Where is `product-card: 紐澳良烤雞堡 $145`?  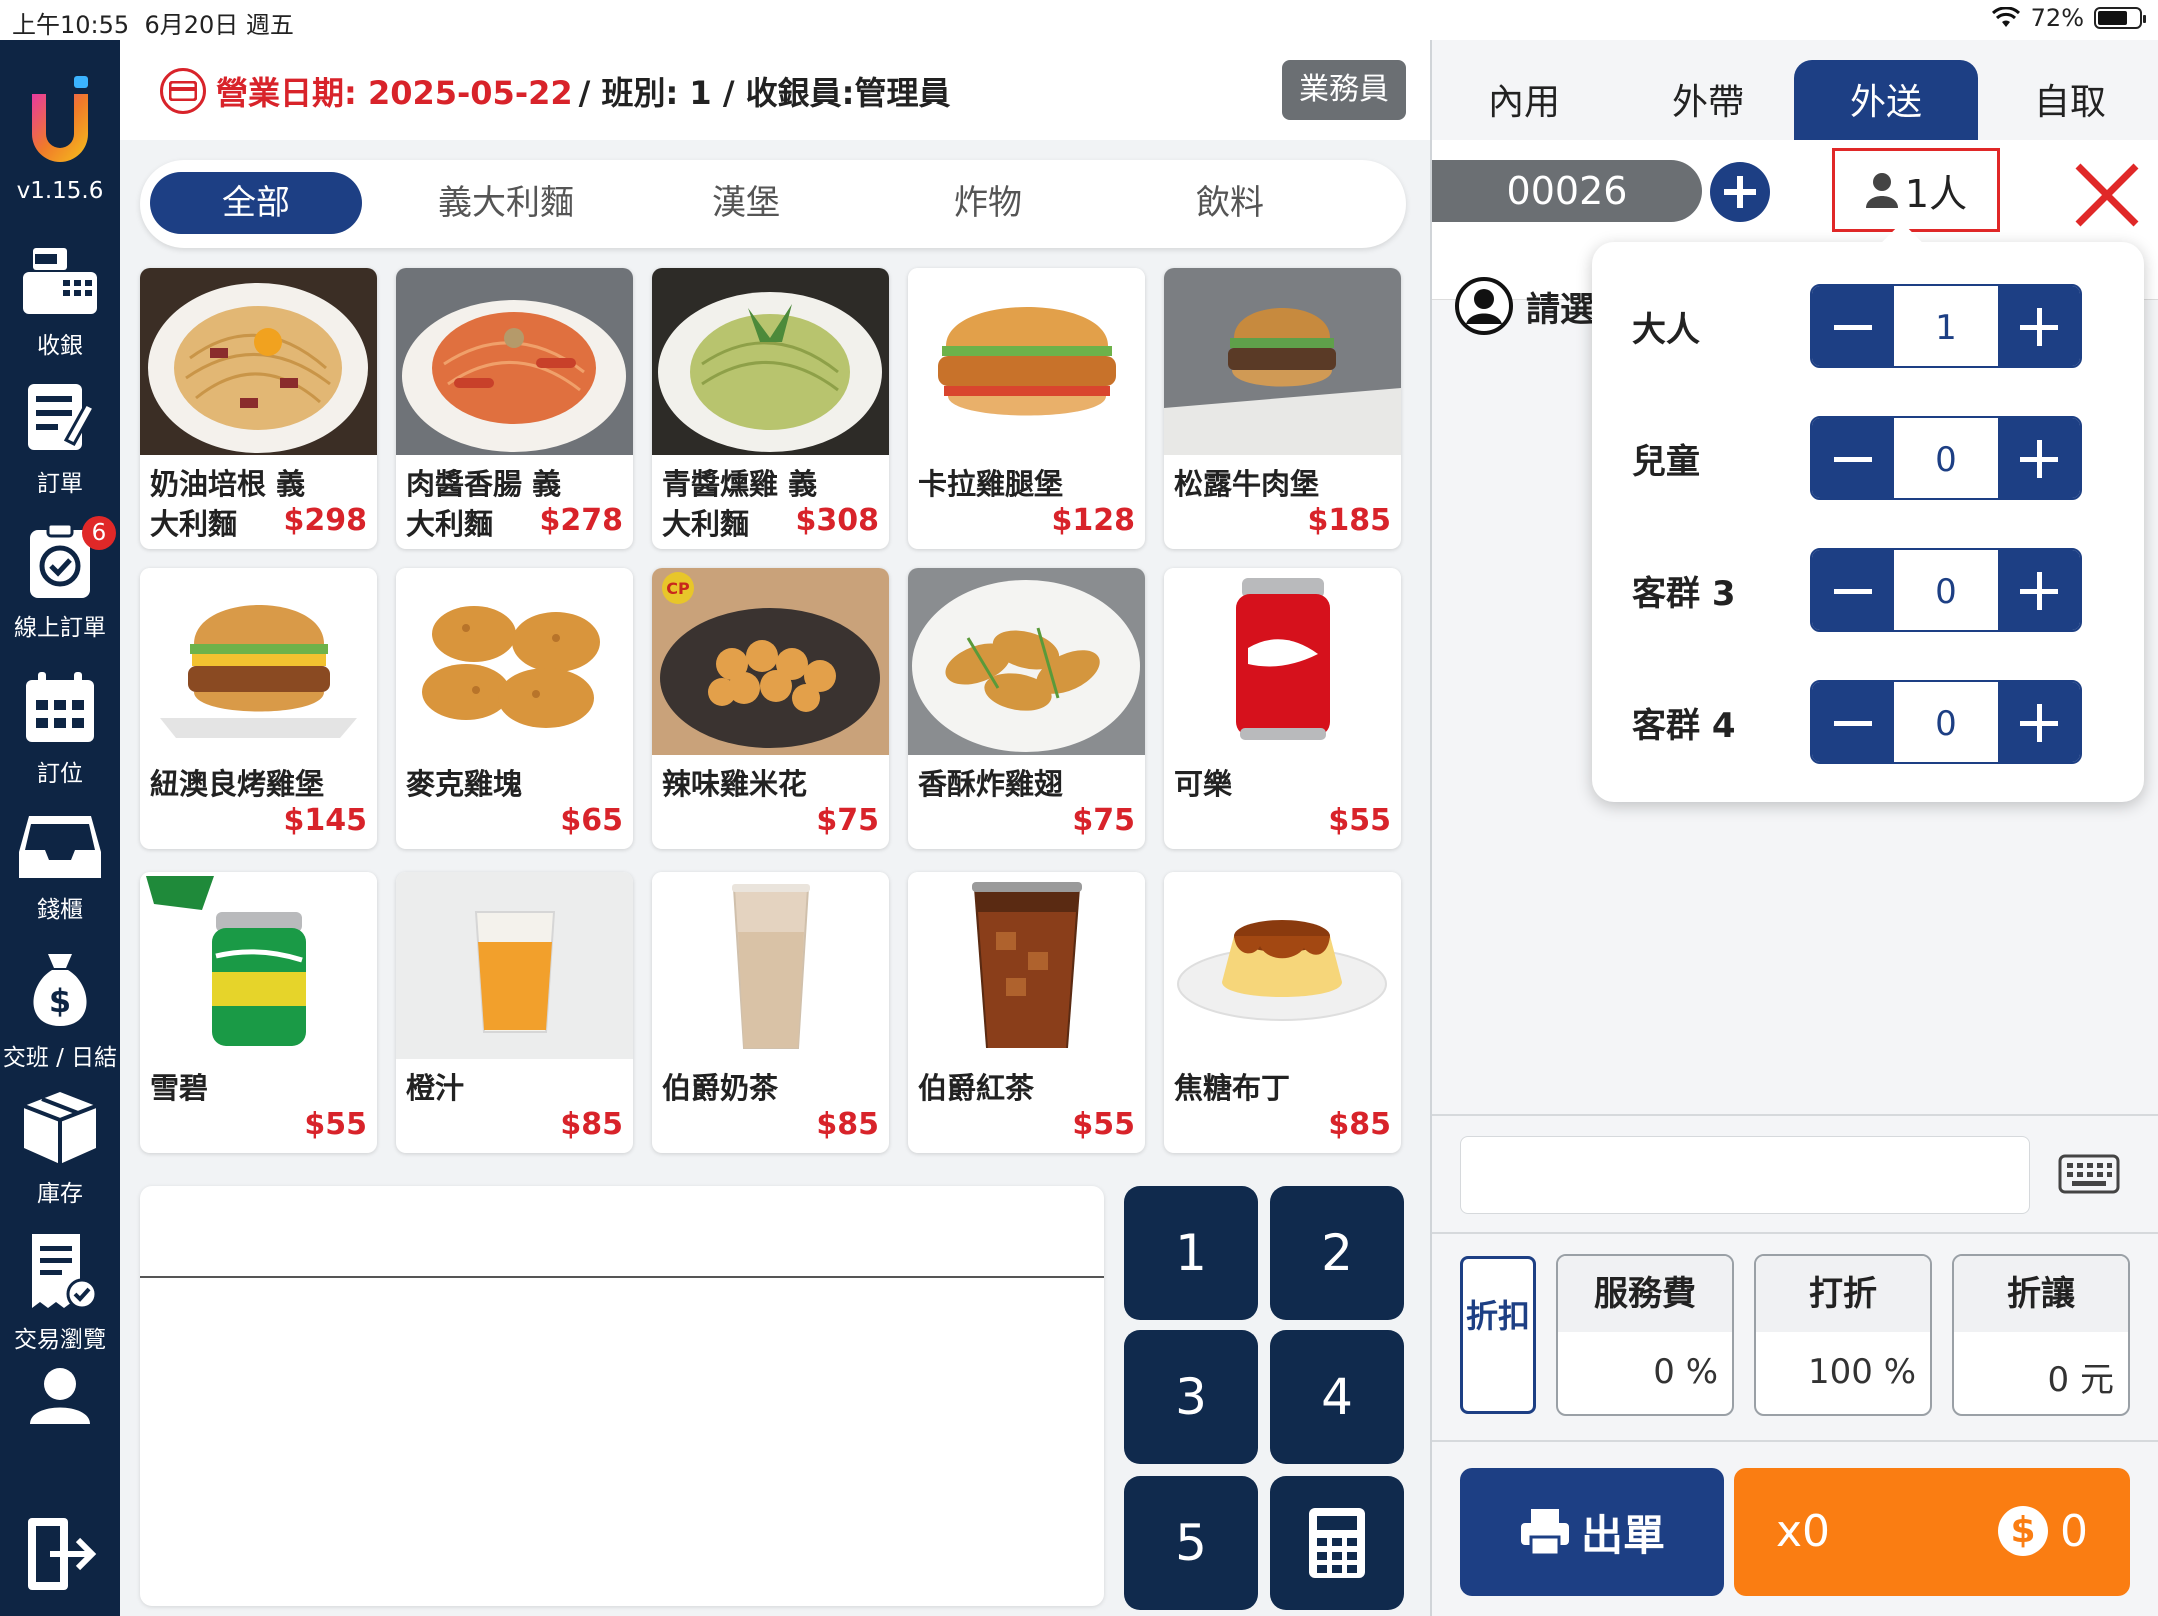 product-card: 紐澳良烤雞堡 $145 is located at coordinates (258, 708).